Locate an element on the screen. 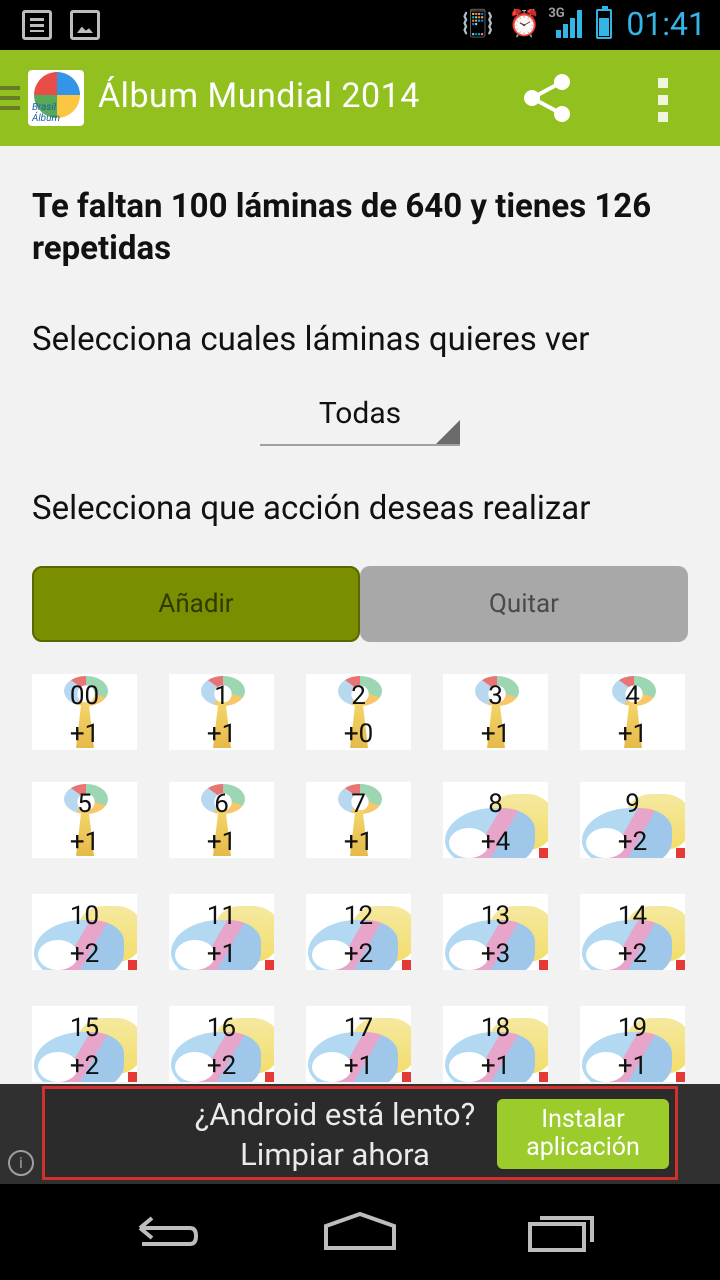 The width and height of the screenshot is (720, 1280). sticker-number: 2 is located at coordinates (358, 696).